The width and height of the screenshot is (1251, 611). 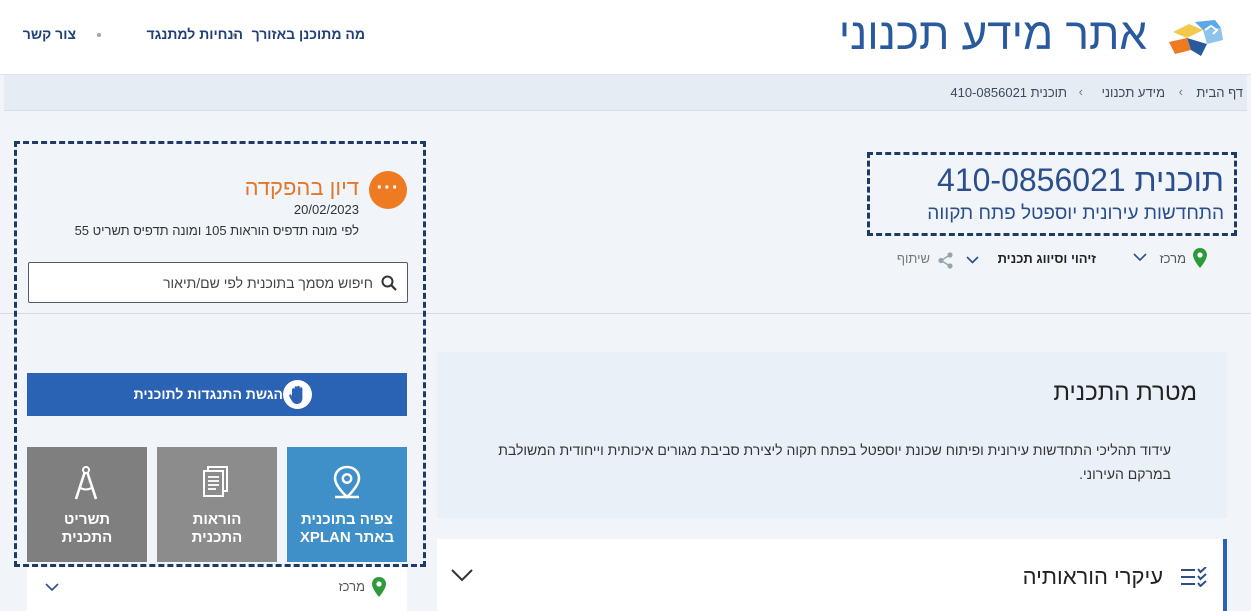 I want to click on identification-dropdown: זיהוי וסיווג תכנית, so click(x=1047, y=258).